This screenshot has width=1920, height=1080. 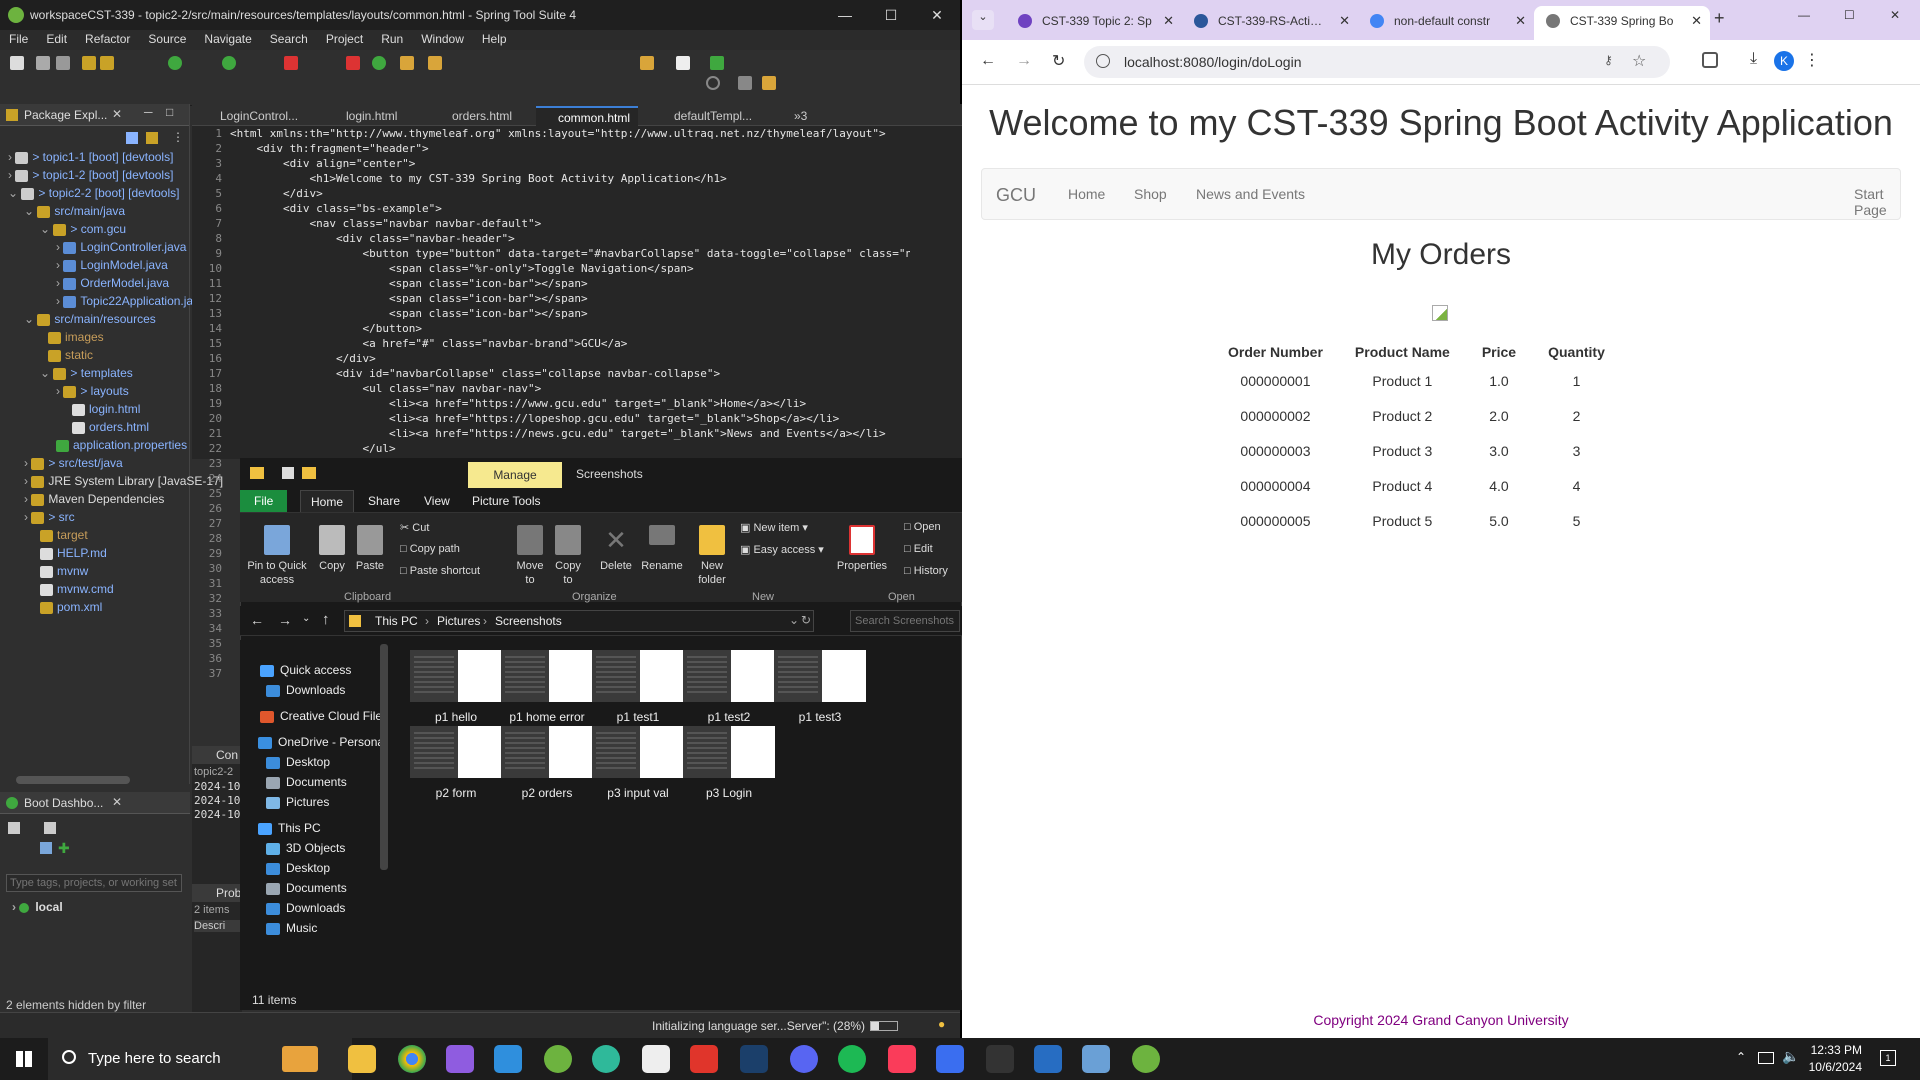 I want to click on menu-source: Source, so click(x=167, y=40).